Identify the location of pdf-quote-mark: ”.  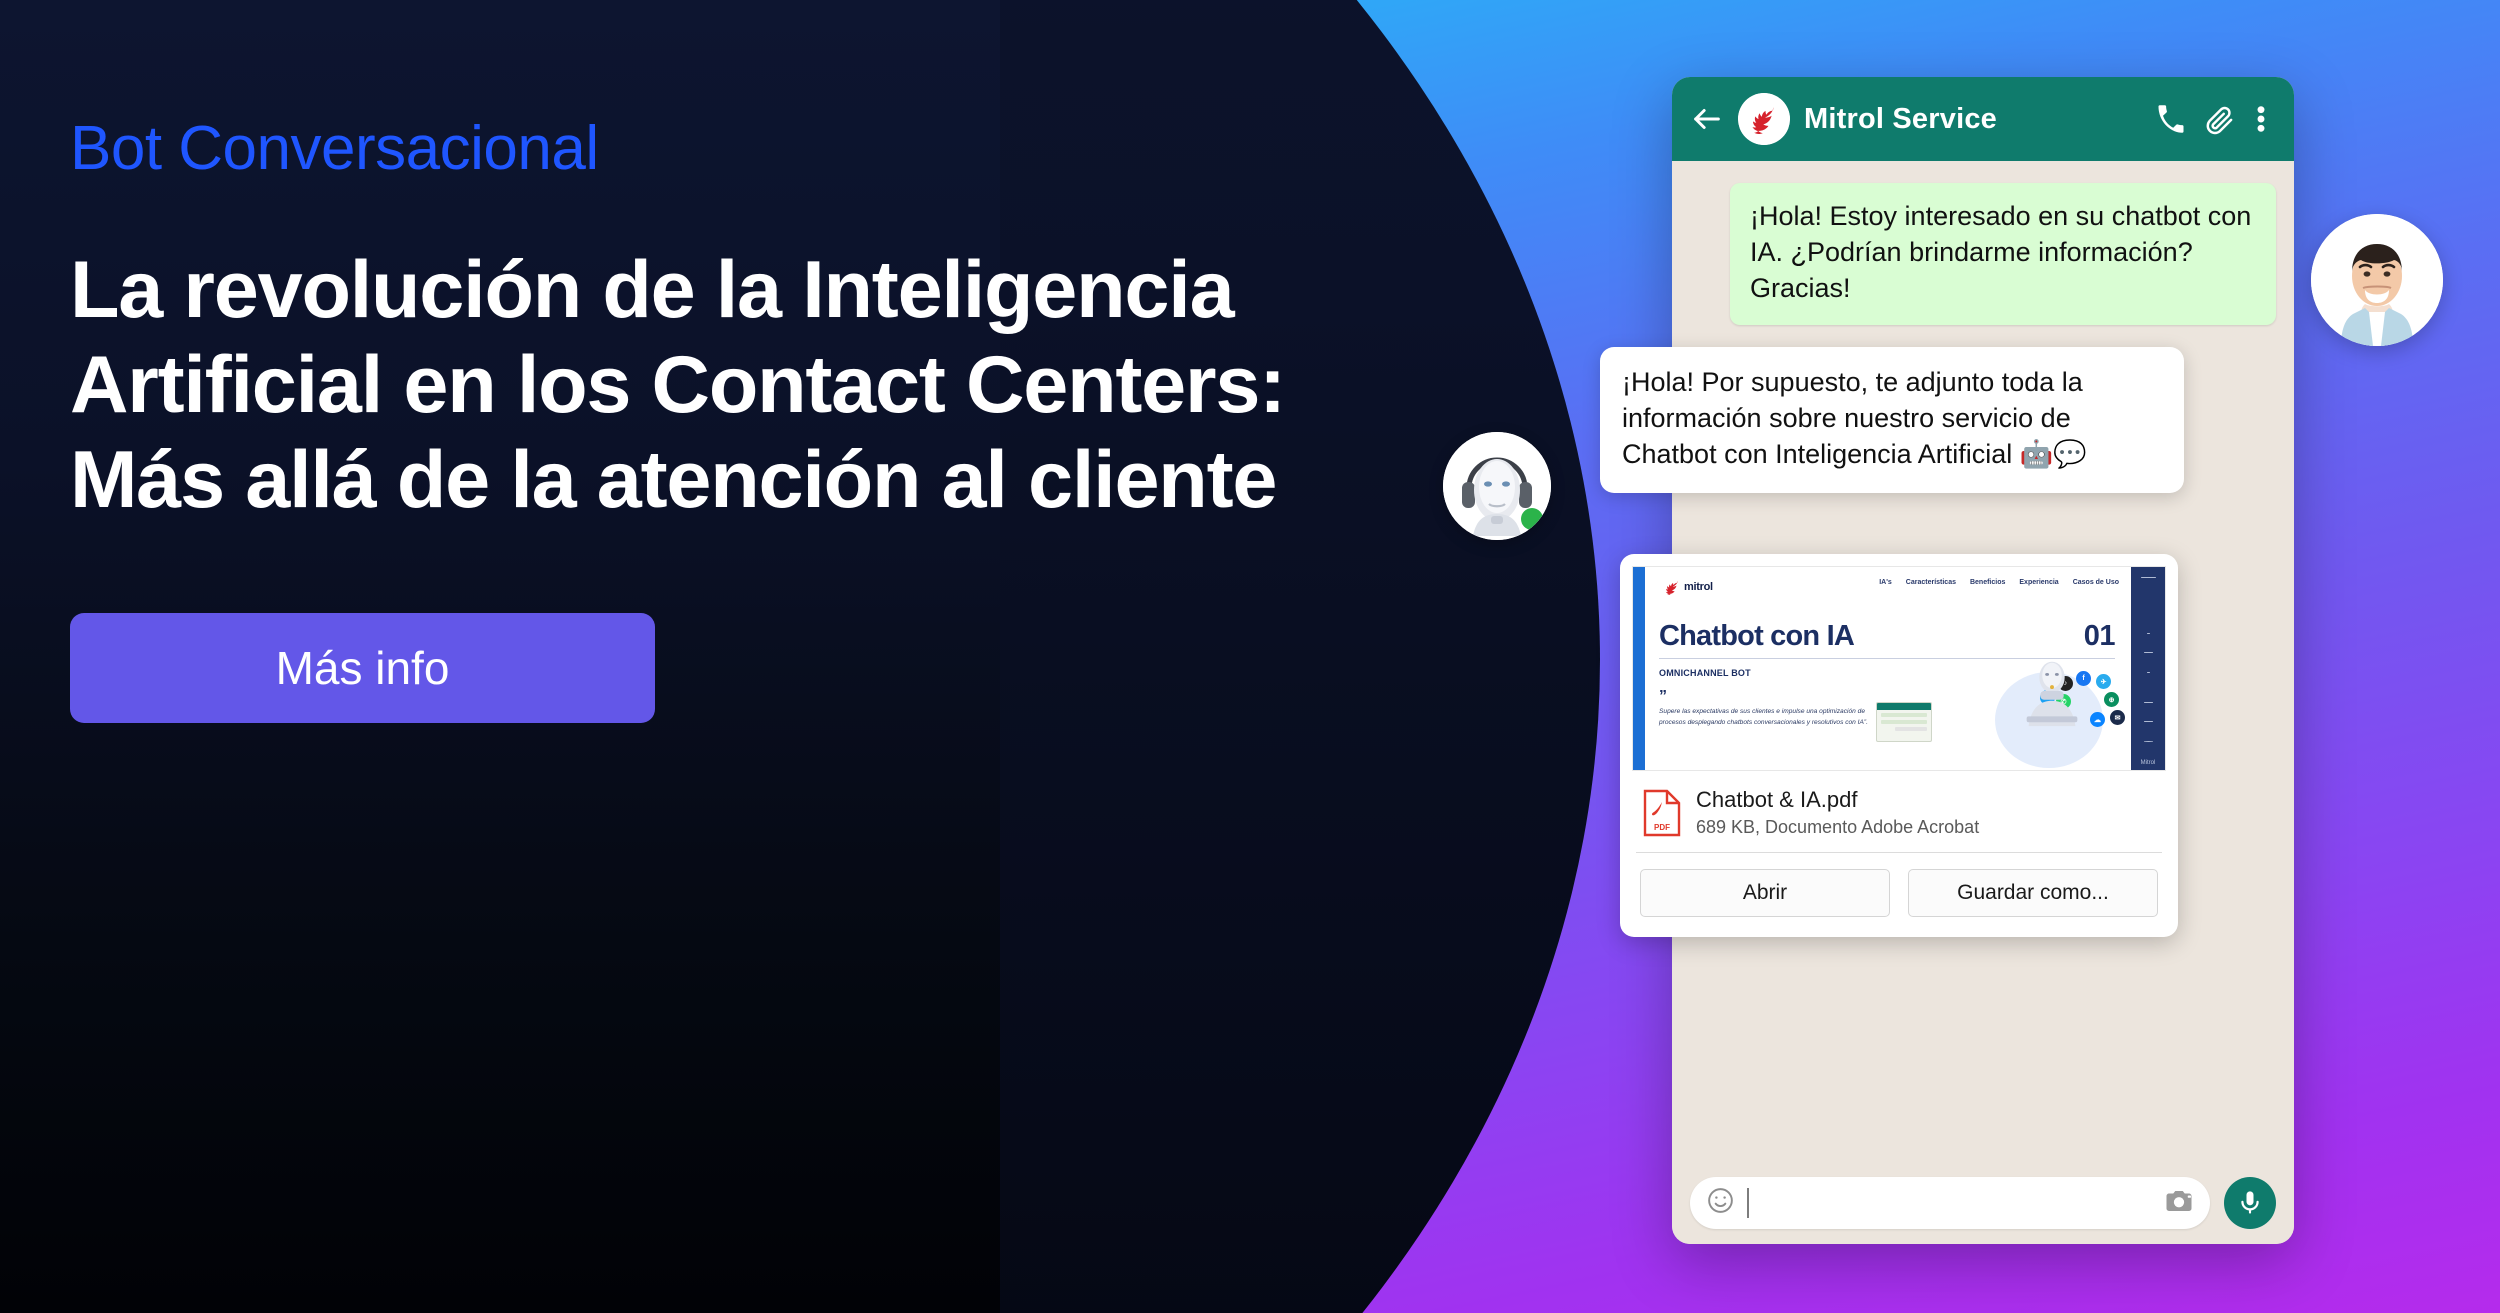
(1663, 697).